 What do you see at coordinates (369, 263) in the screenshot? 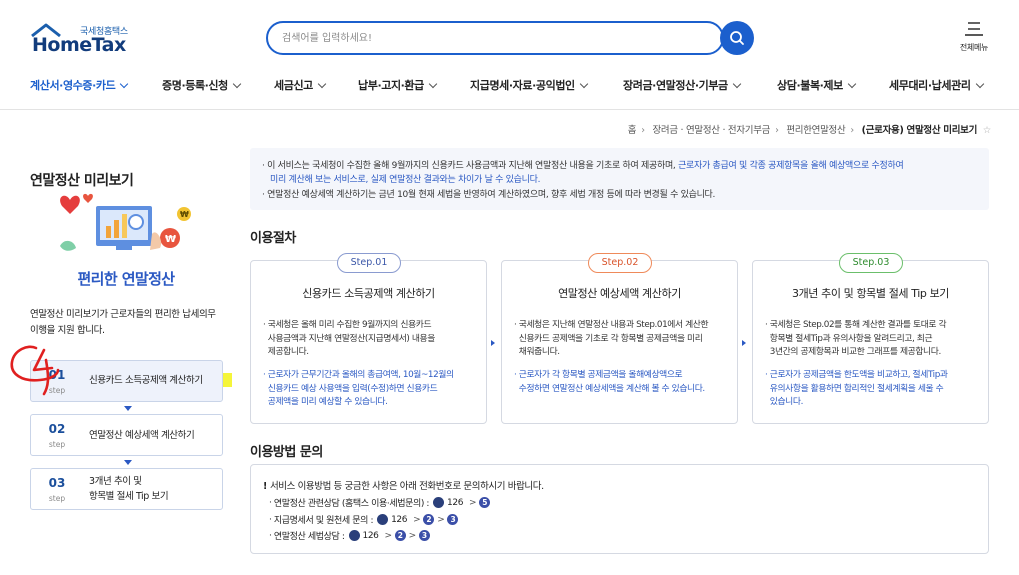
I see `step-pill: Step.01` at bounding box center [369, 263].